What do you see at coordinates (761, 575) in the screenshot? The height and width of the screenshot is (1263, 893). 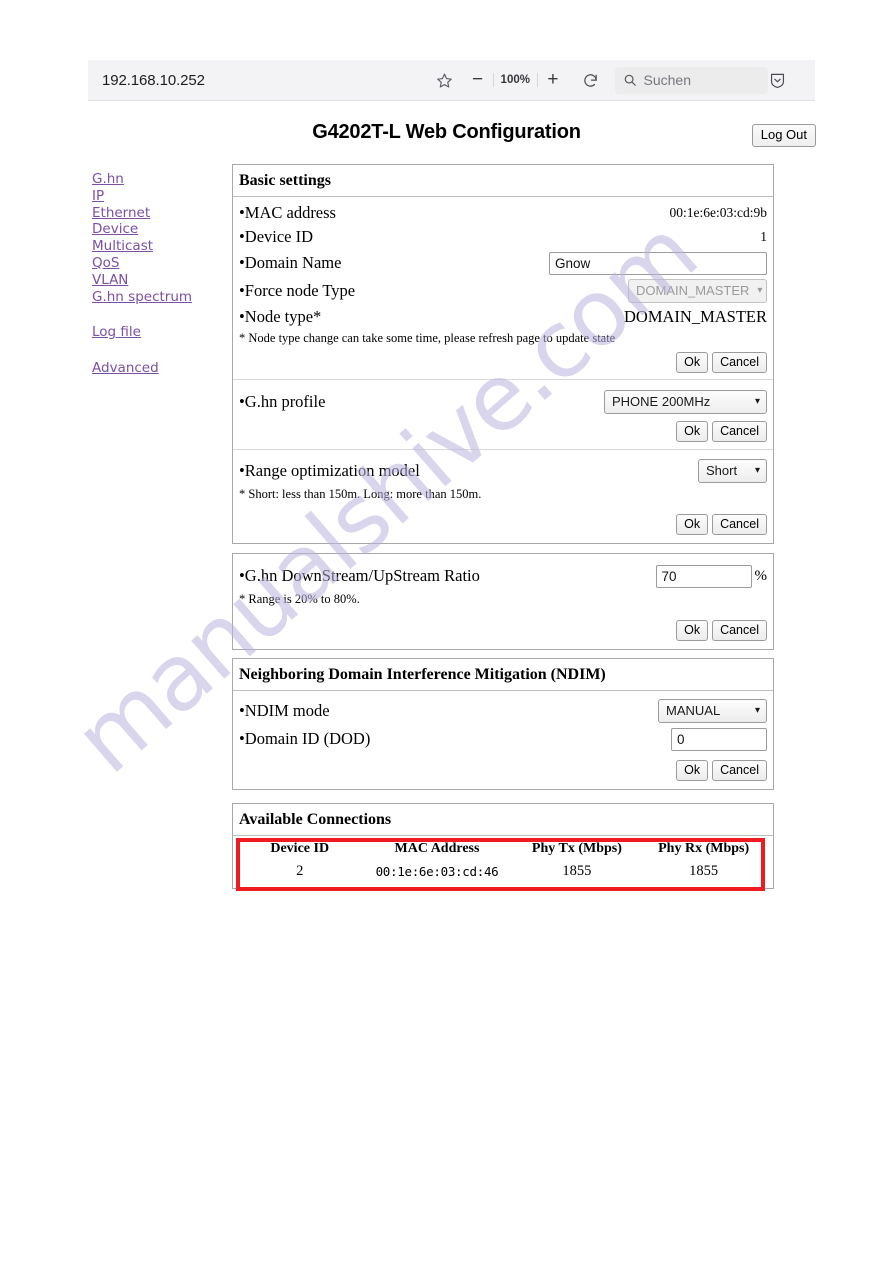 I see `ratio-unit-label: %` at bounding box center [761, 575].